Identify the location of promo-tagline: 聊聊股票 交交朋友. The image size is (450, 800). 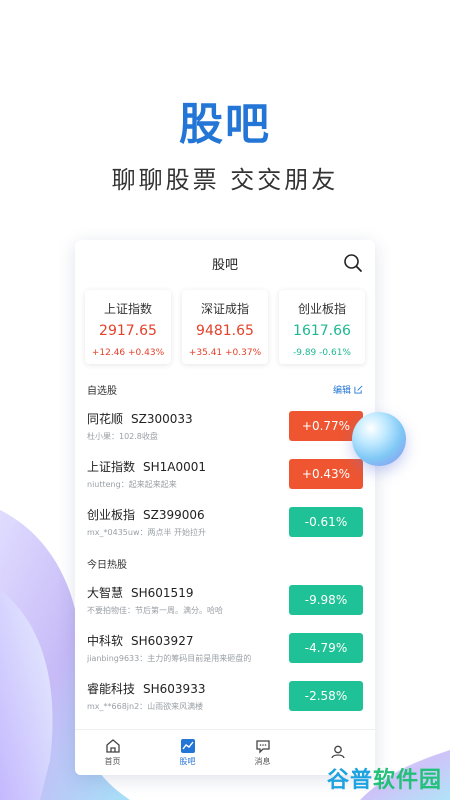
(225, 180).